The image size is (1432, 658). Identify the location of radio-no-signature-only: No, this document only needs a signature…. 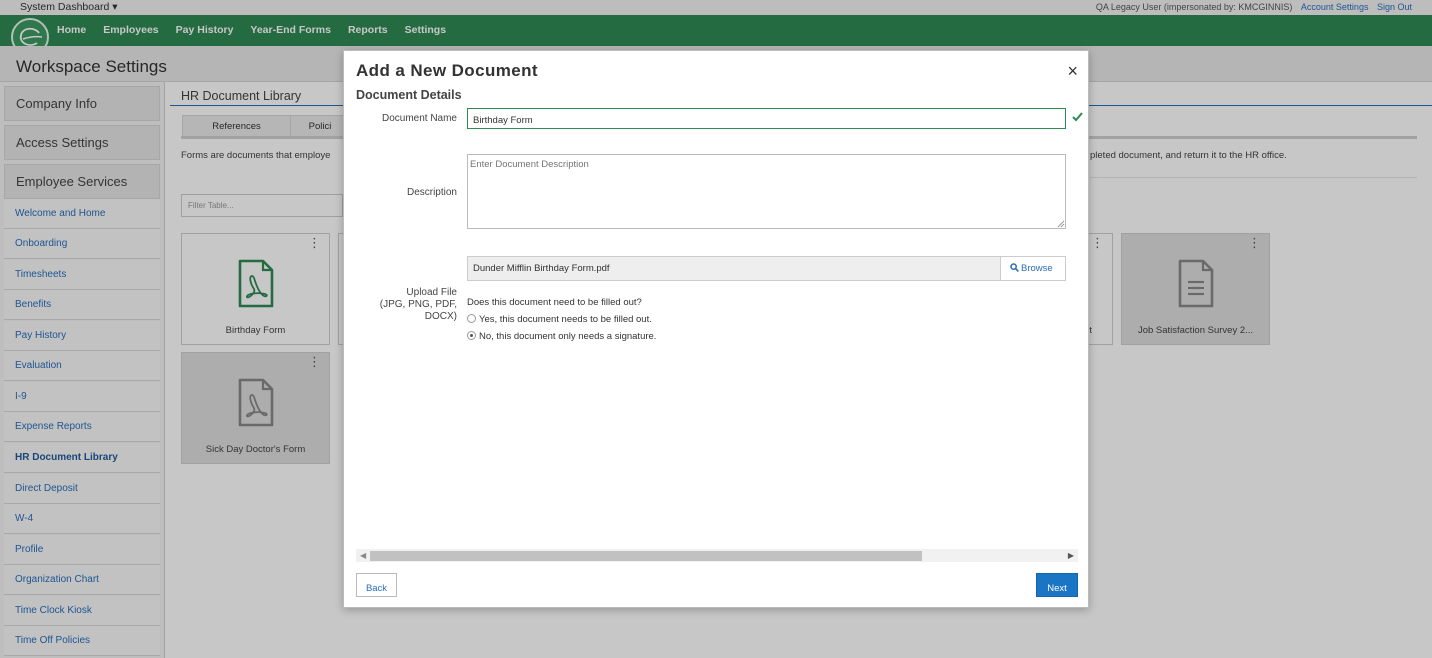
(561, 336).